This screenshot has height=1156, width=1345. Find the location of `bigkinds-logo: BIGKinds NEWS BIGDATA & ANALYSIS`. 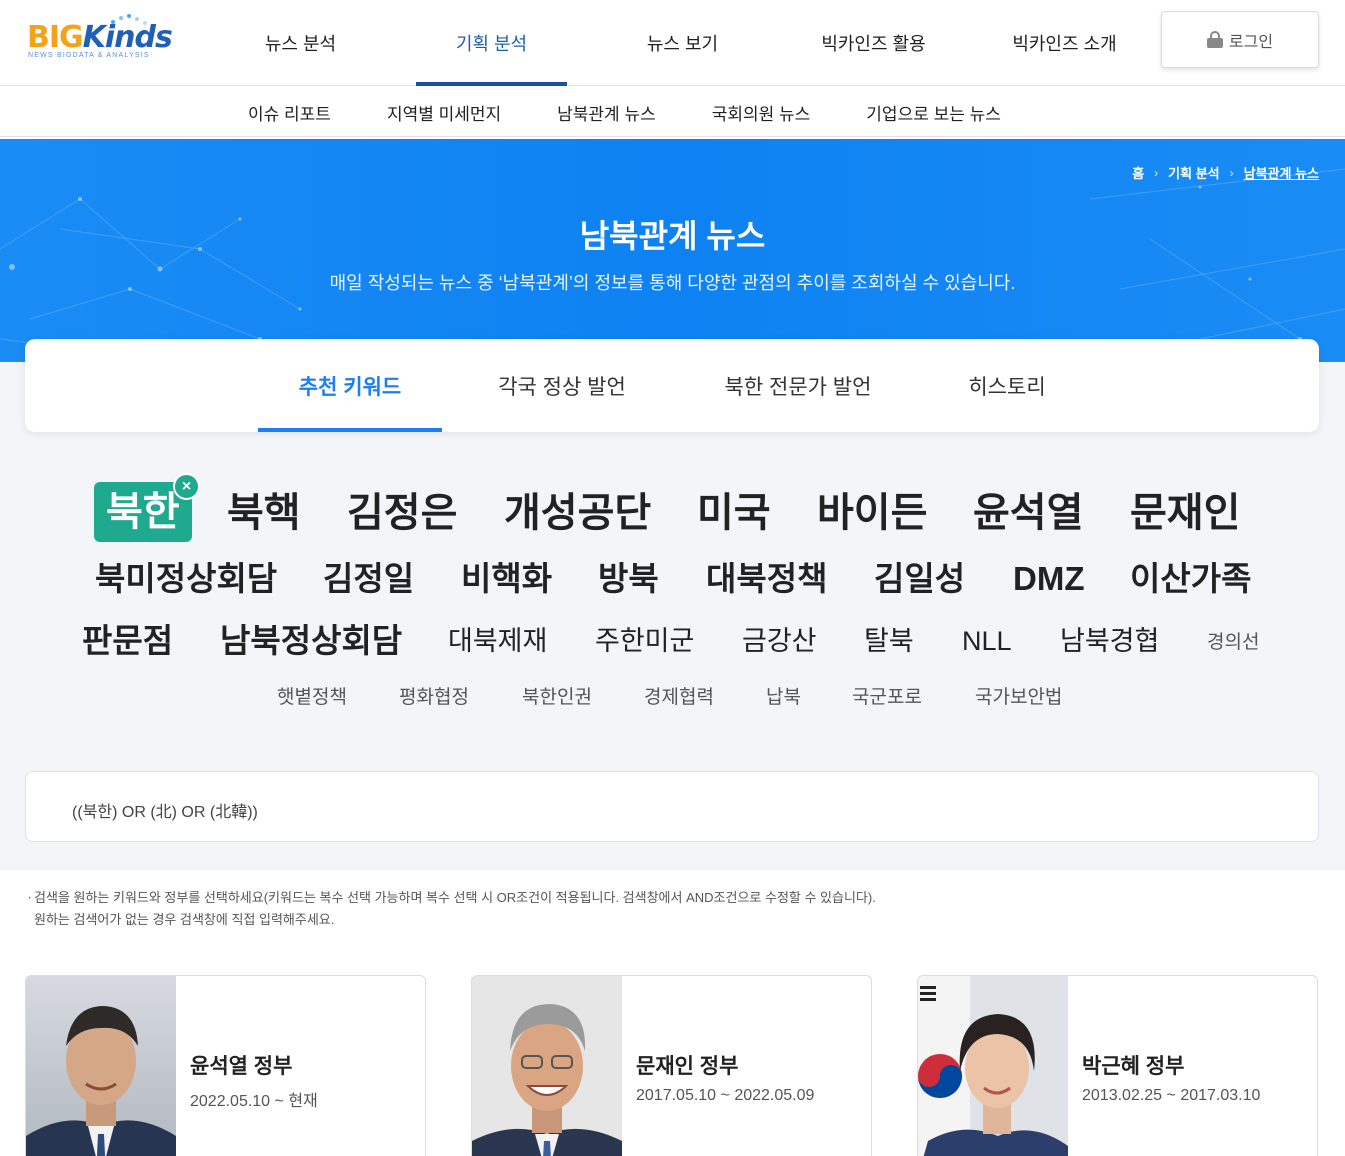

bigkinds-logo: BIGKinds NEWS BIGDATA & ANALYSIS is located at coordinates (102, 39).